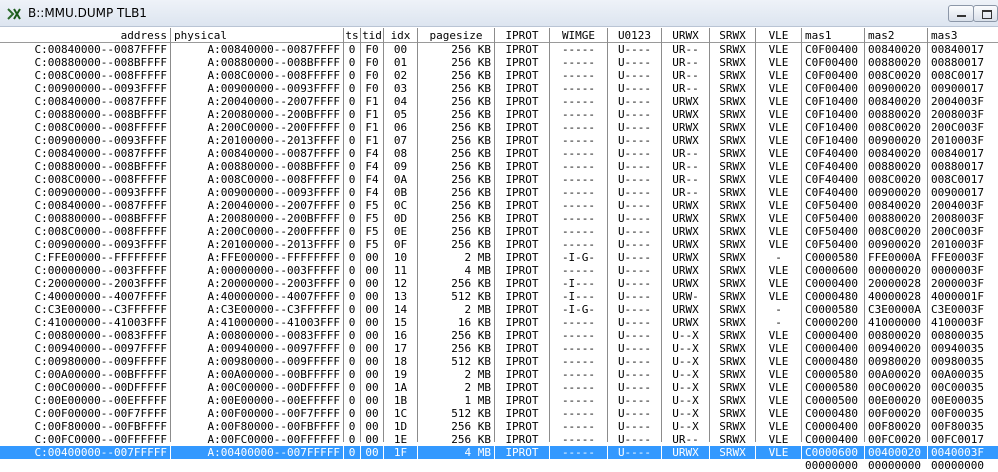  Describe the element at coordinates (85, 35) in the screenshot. I see `column-header-address: address` at that location.